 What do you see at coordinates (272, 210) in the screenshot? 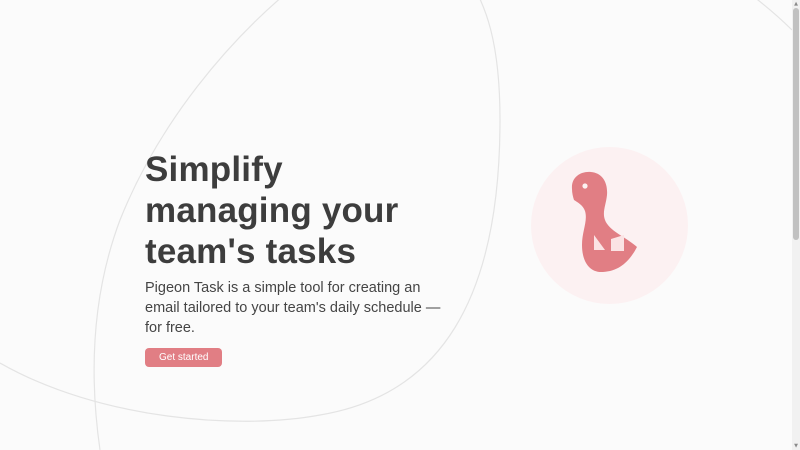
I see `hero-title: Simplify managing your team's tasks` at bounding box center [272, 210].